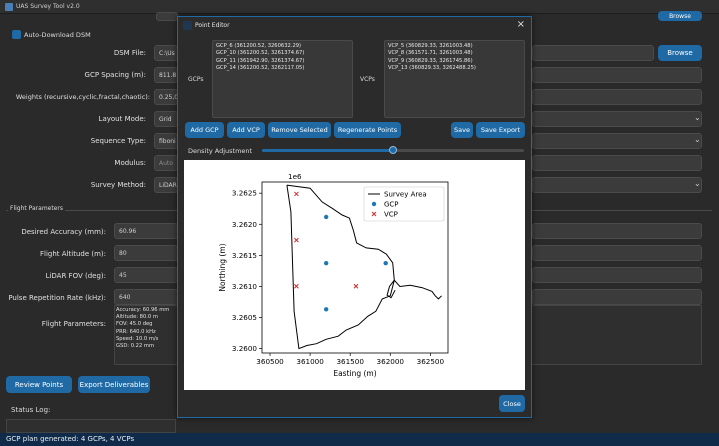 This screenshot has width=719, height=446. What do you see at coordinates (282, 46) in the screenshot?
I see `gcp-list-item: GCP_6 (361200.52, 3260632.29)` at bounding box center [282, 46].